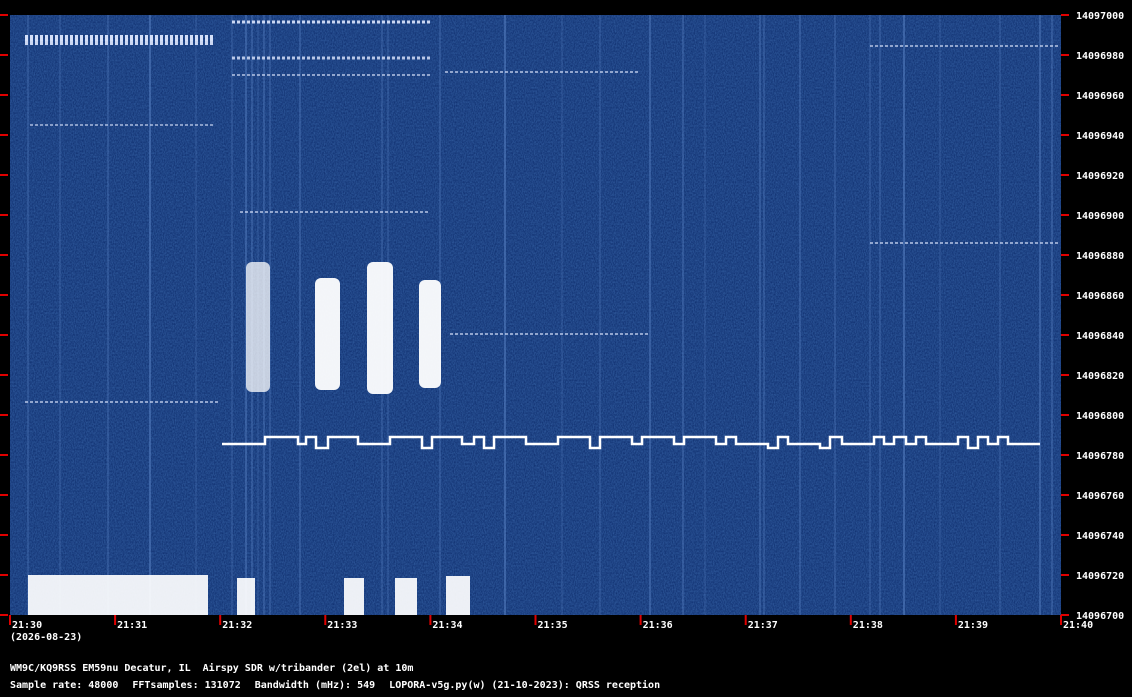 The height and width of the screenshot is (697, 1132). What do you see at coordinates (186, 685) in the screenshot?
I see `fft-samples: FFTsamples: 131072` at bounding box center [186, 685].